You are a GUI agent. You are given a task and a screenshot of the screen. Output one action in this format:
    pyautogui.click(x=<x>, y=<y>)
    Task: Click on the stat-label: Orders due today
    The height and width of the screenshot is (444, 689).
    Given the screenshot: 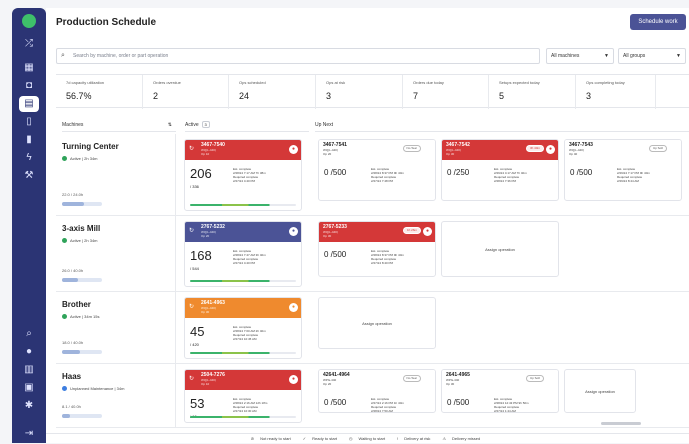 What is the action you would take?
    pyautogui.click(x=428, y=82)
    